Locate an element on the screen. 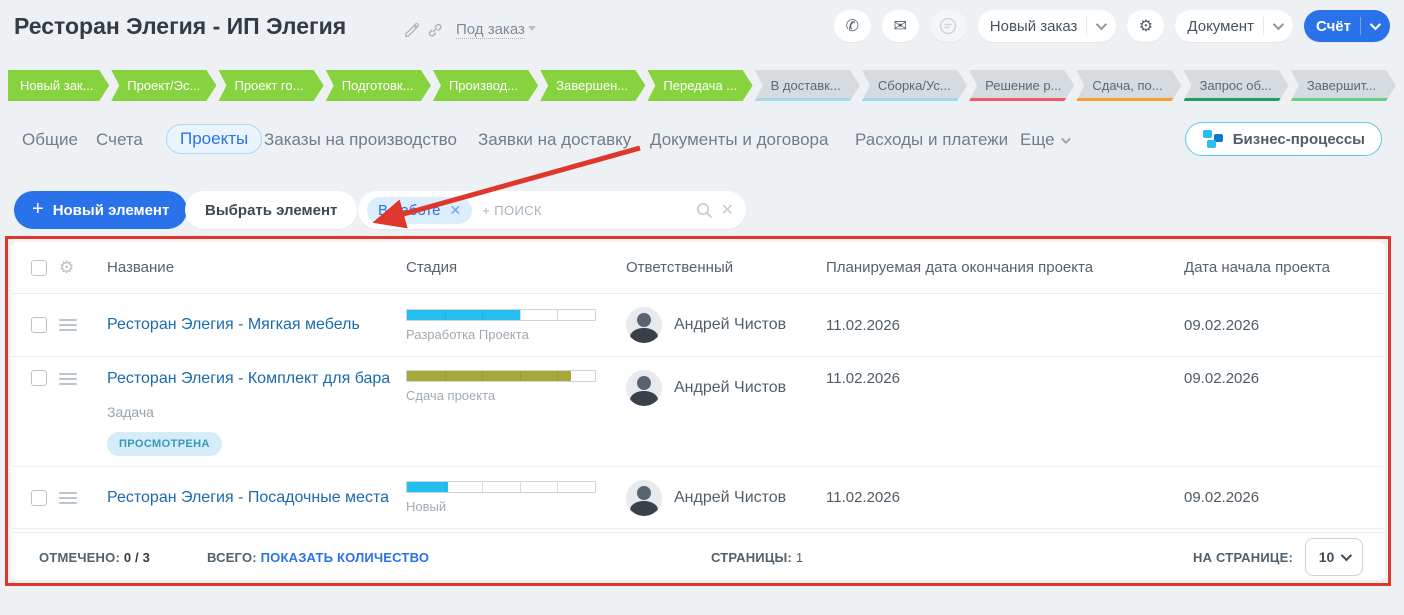 Image resolution: width=1404 pixels, height=615 pixels. project-link: Ресторан Элегия - Мягкая мебель is located at coordinates (233, 324).